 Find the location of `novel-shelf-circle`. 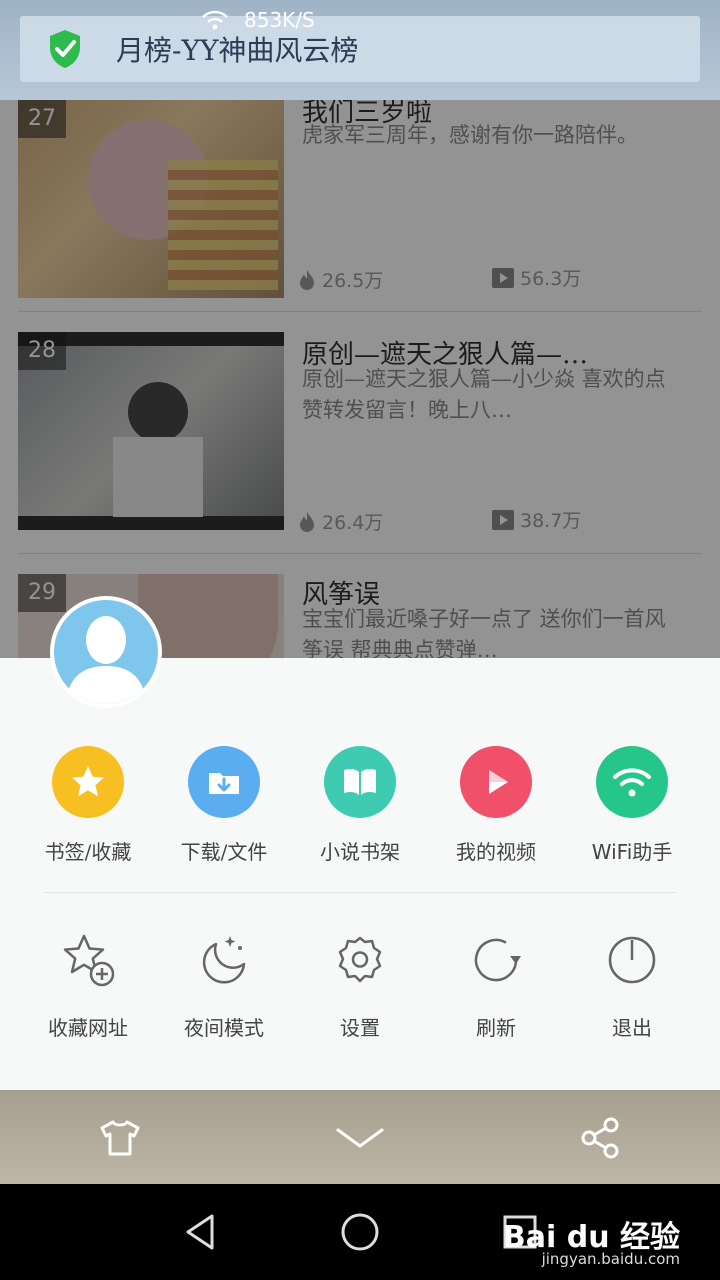

novel-shelf-circle is located at coordinates (360, 782).